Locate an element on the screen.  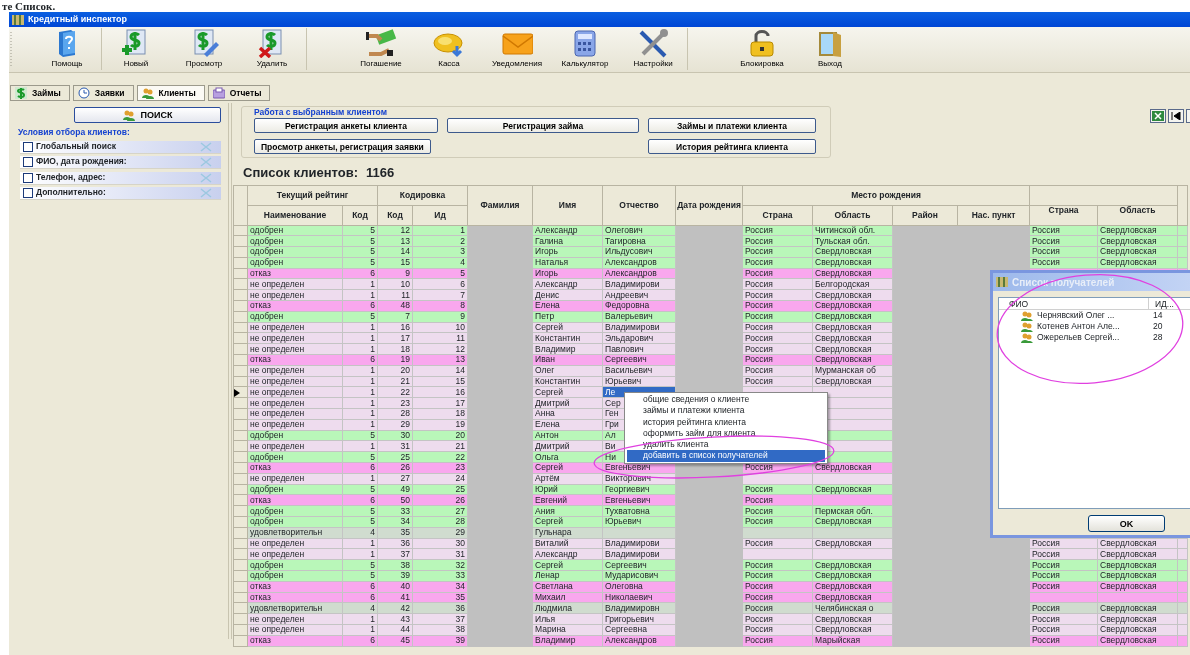
filter-row: ФИО, дата рождения: is located at coordinates (120, 162).